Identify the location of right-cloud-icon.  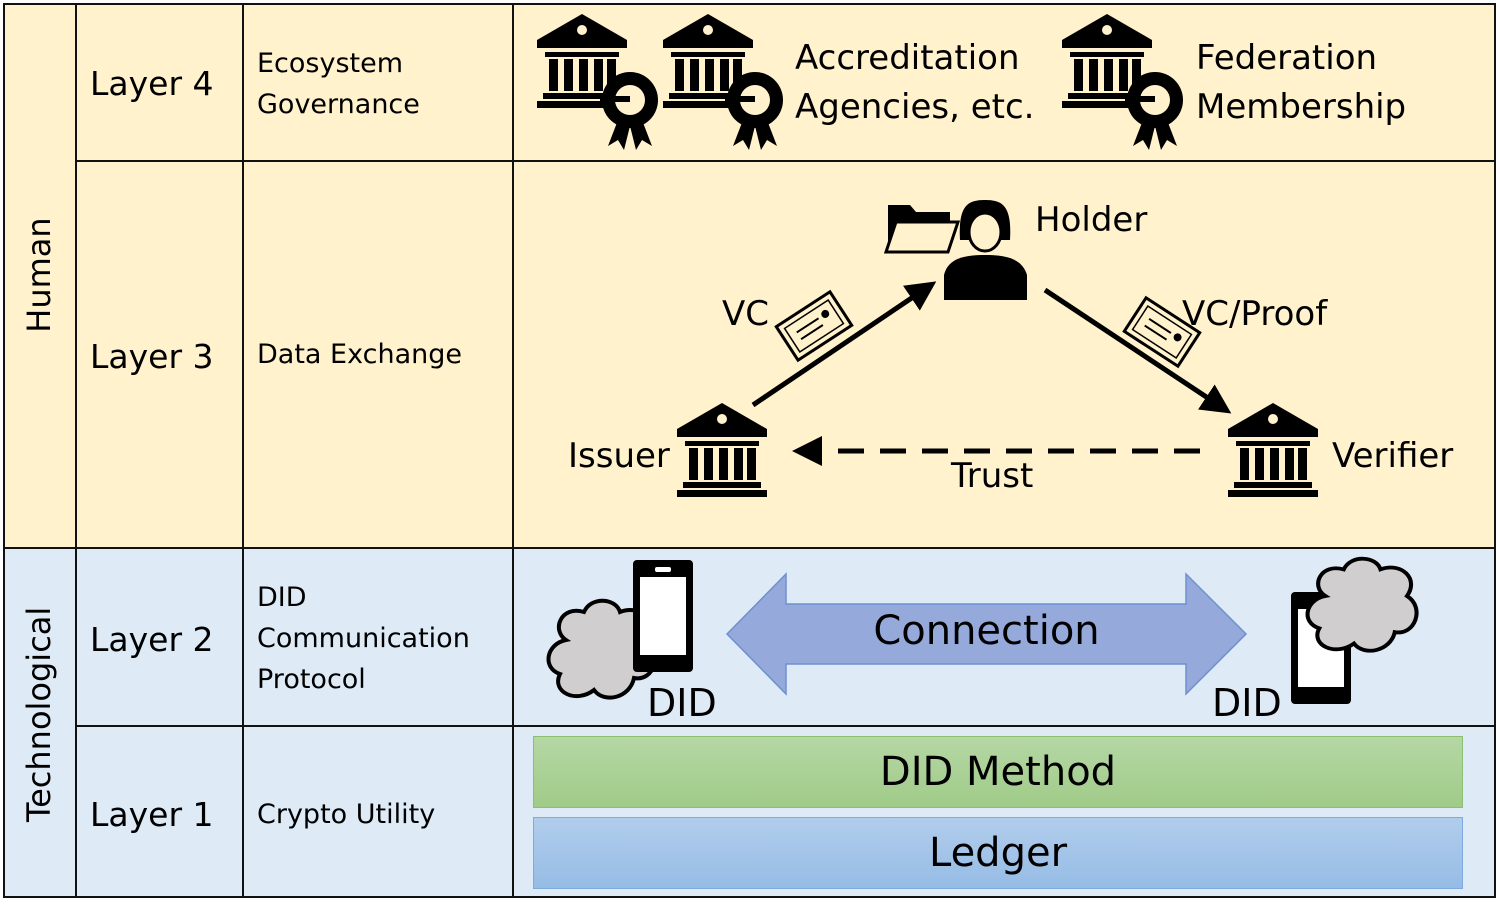
(1362, 605).